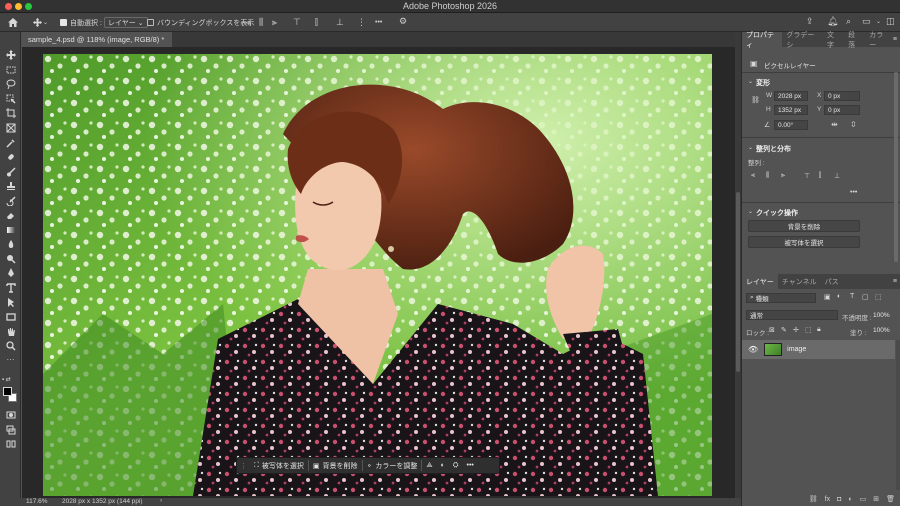 Image resolution: width=900 pixels, height=506 pixels. I want to click on align-vcenter-icon: ⫿, so click(316, 22).